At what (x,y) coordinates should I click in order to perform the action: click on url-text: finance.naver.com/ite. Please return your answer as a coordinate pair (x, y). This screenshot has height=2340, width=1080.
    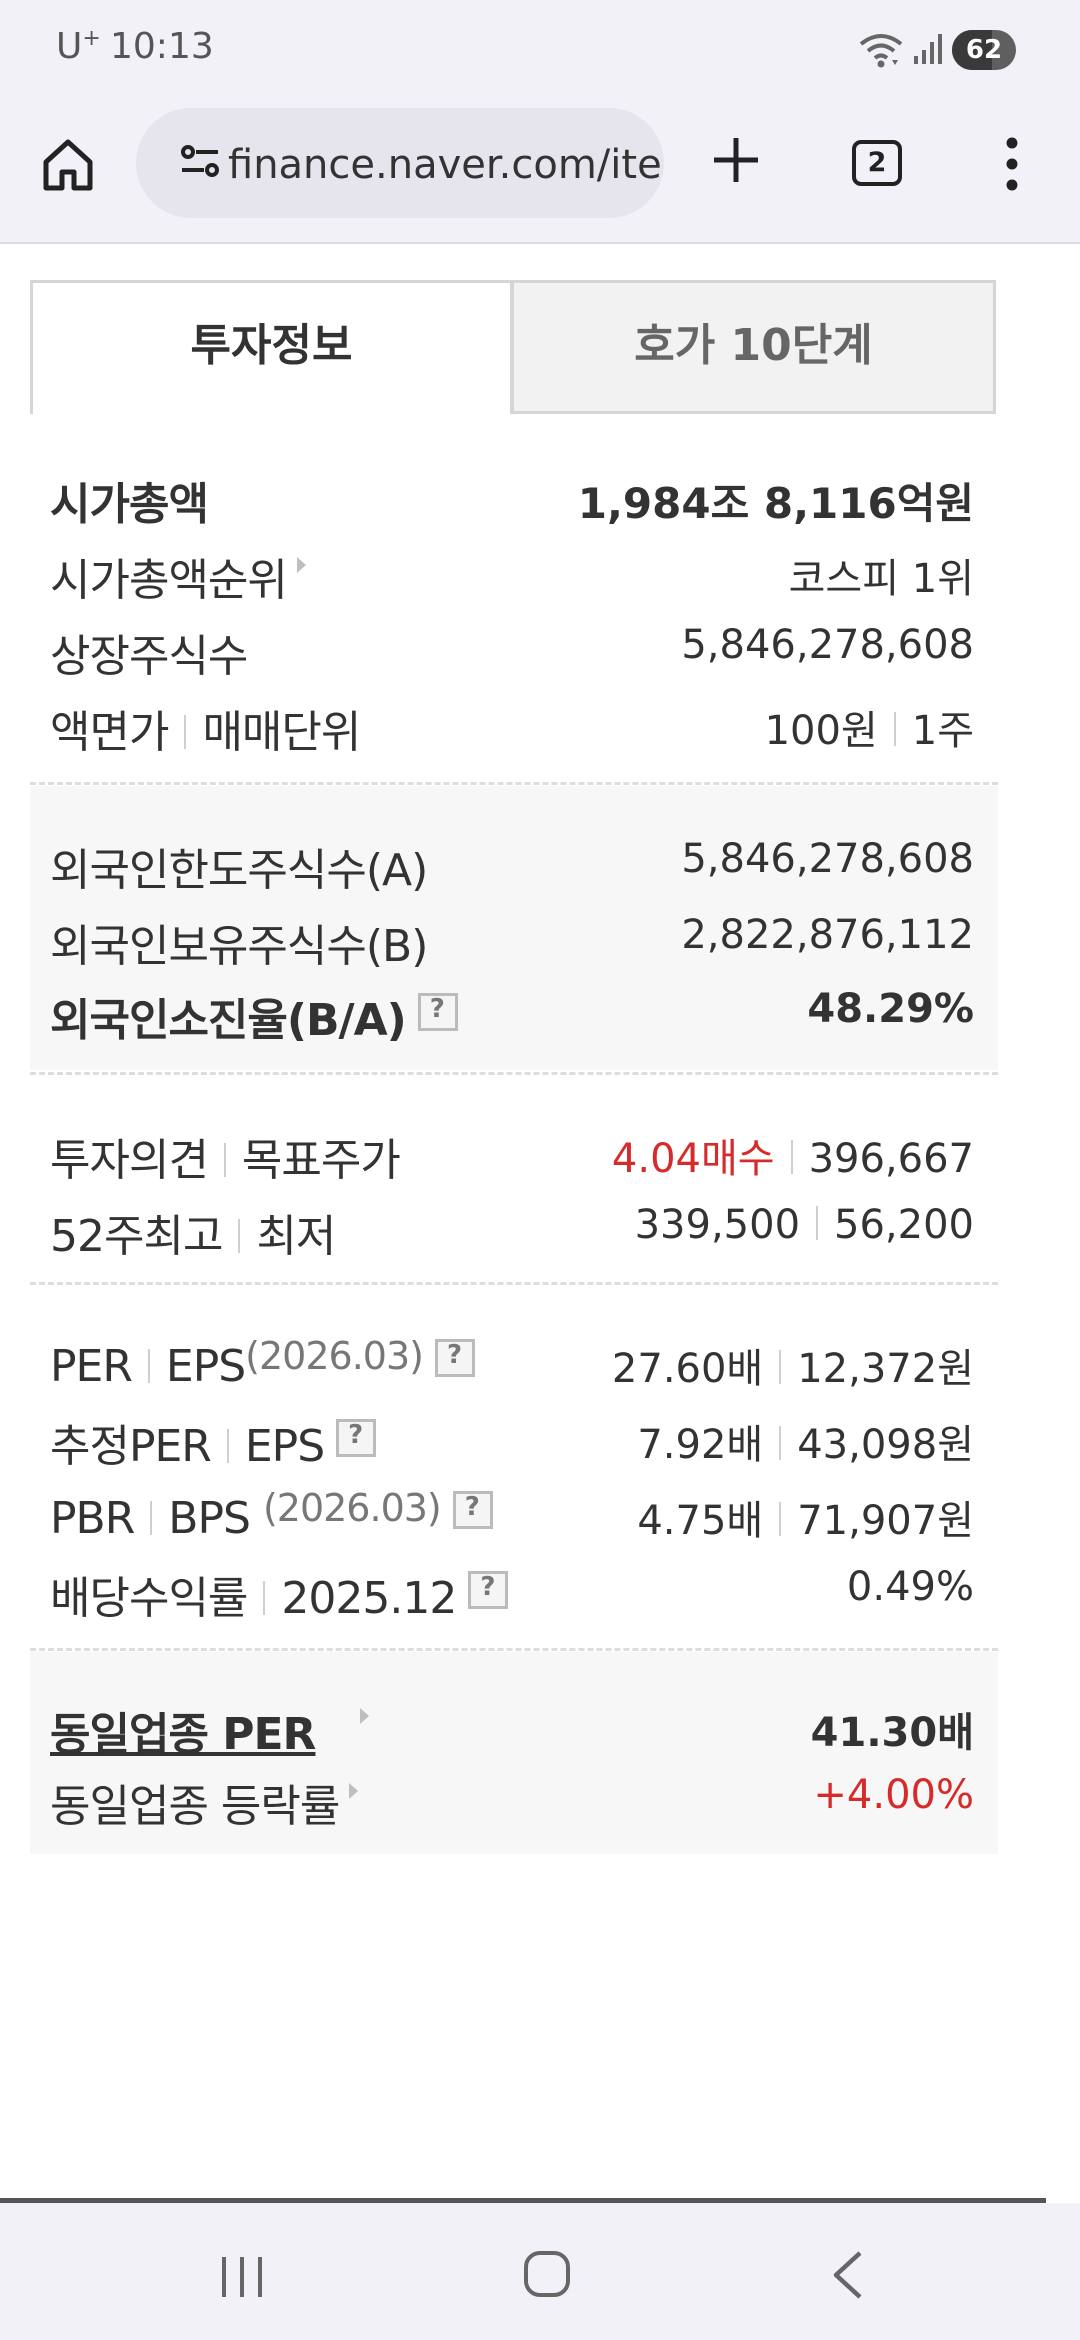
    Looking at the image, I should click on (445, 165).